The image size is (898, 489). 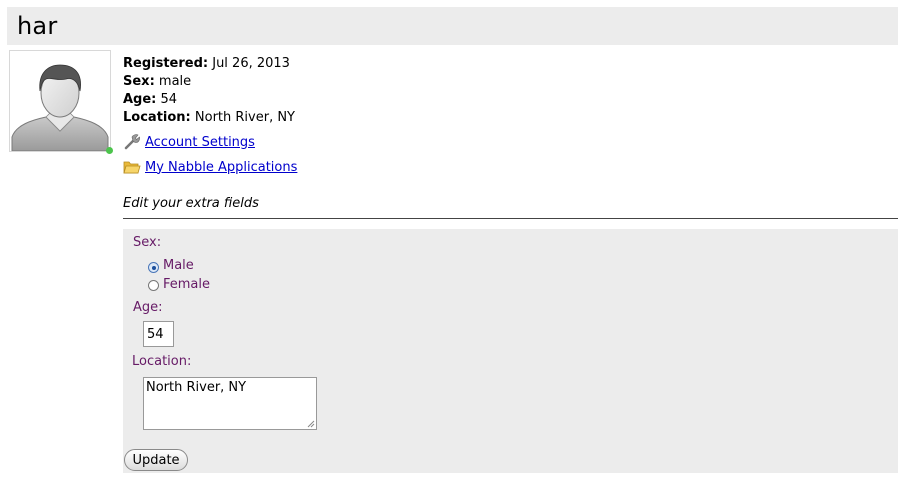 What do you see at coordinates (209, 100) in the screenshot?
I see `age-row: Age: 54` at bounding box center [209, 100].